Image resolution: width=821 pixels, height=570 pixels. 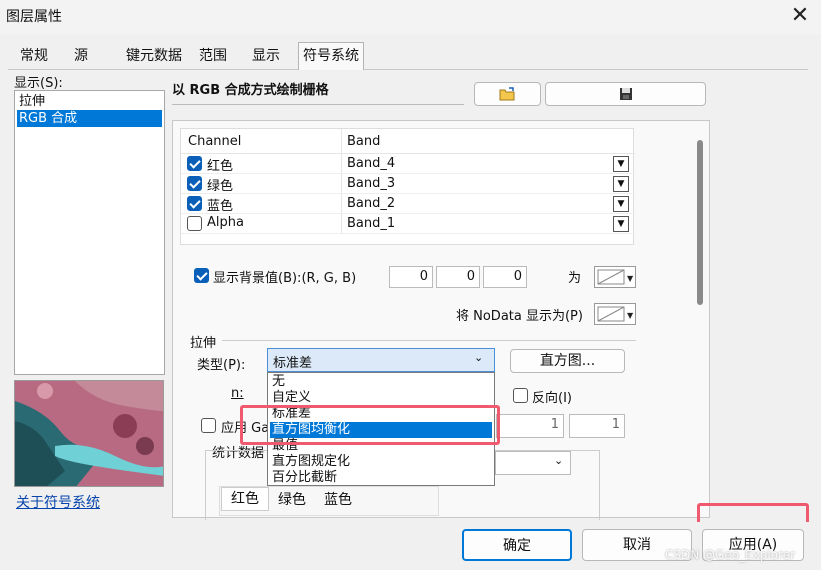 I want to click on ok-button: 确定, so click(x=517, y=545).